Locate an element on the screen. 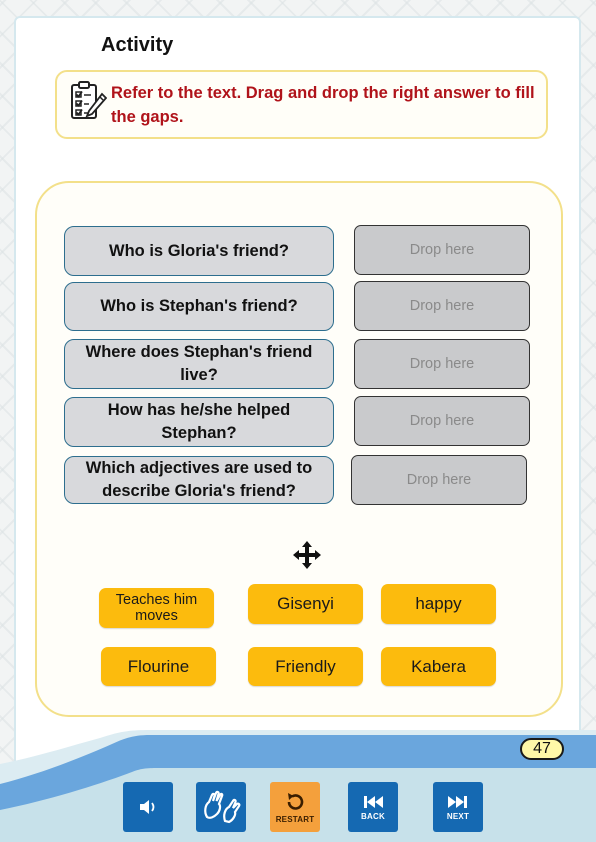  sign-language-icon is located at coordinates (222, 807).